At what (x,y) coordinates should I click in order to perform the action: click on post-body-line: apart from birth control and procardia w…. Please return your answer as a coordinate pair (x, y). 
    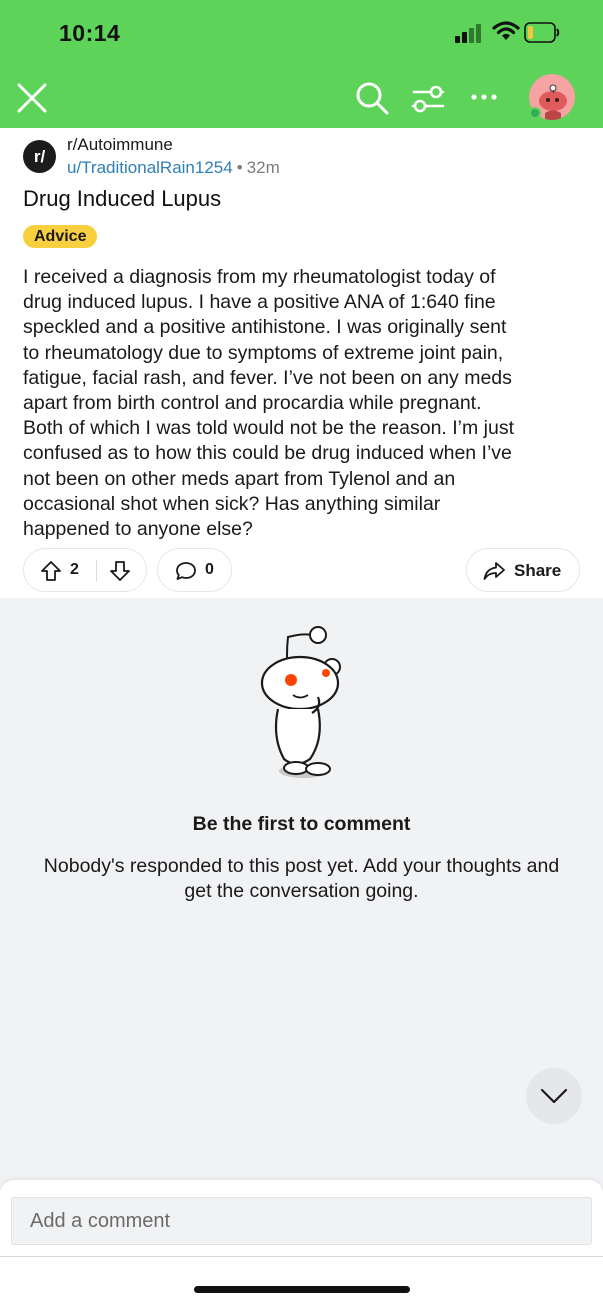
    Looking at the image, I should click on (252, 403).